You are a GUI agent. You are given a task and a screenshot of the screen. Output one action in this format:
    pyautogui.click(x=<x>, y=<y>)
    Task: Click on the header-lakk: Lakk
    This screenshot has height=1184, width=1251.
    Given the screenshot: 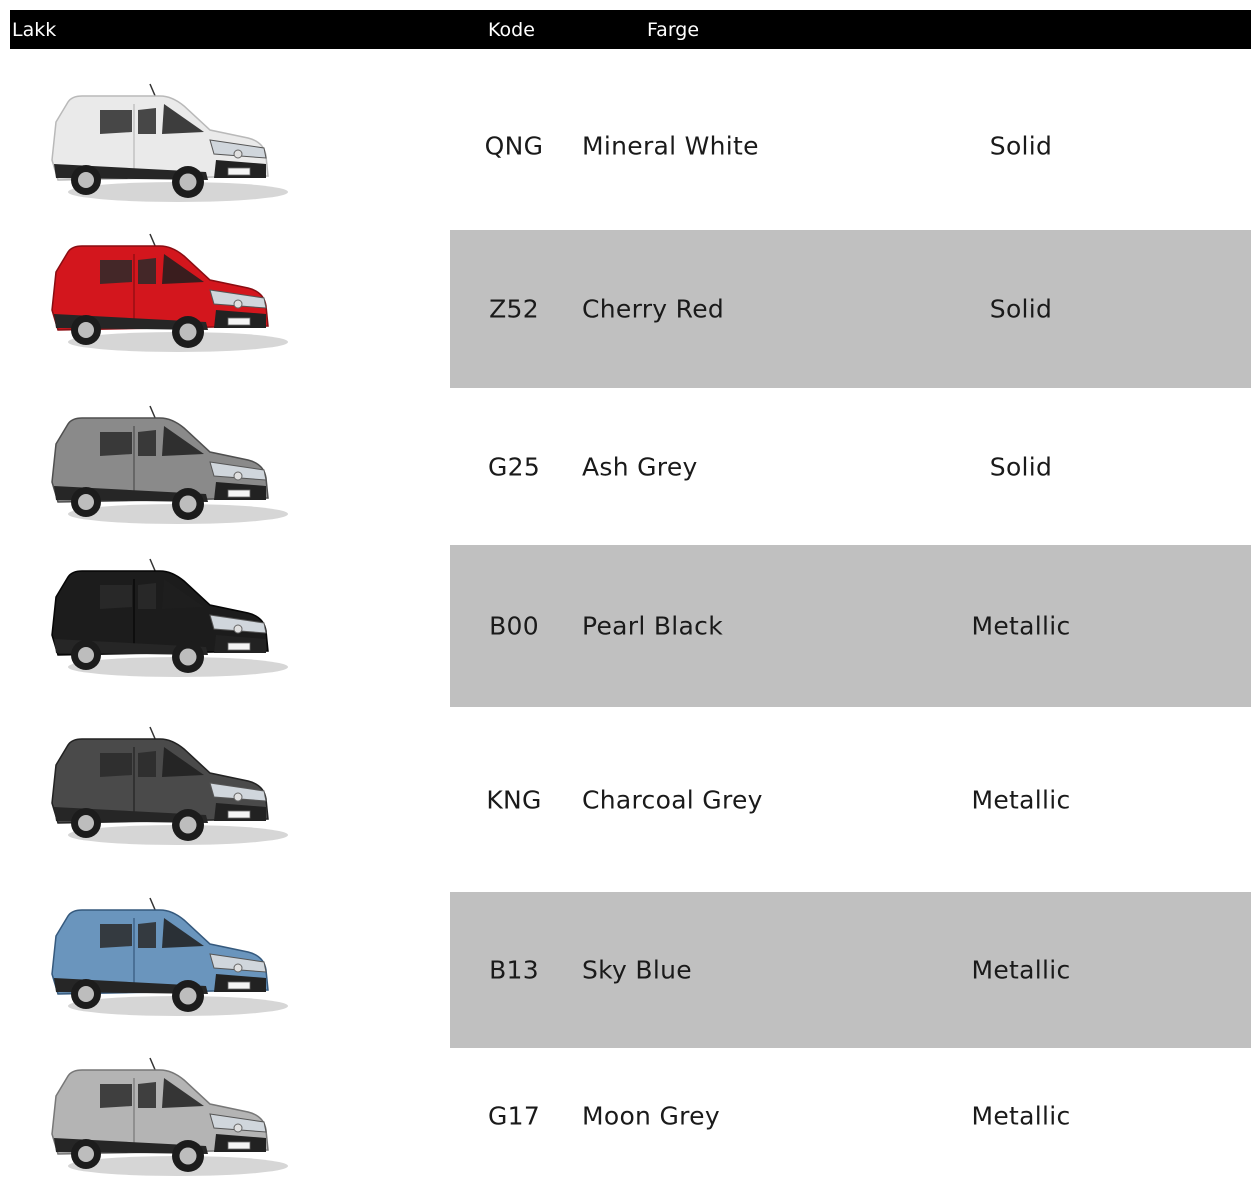 What is the action you would take?
    pyautogui.click(x=34, y=30)
    